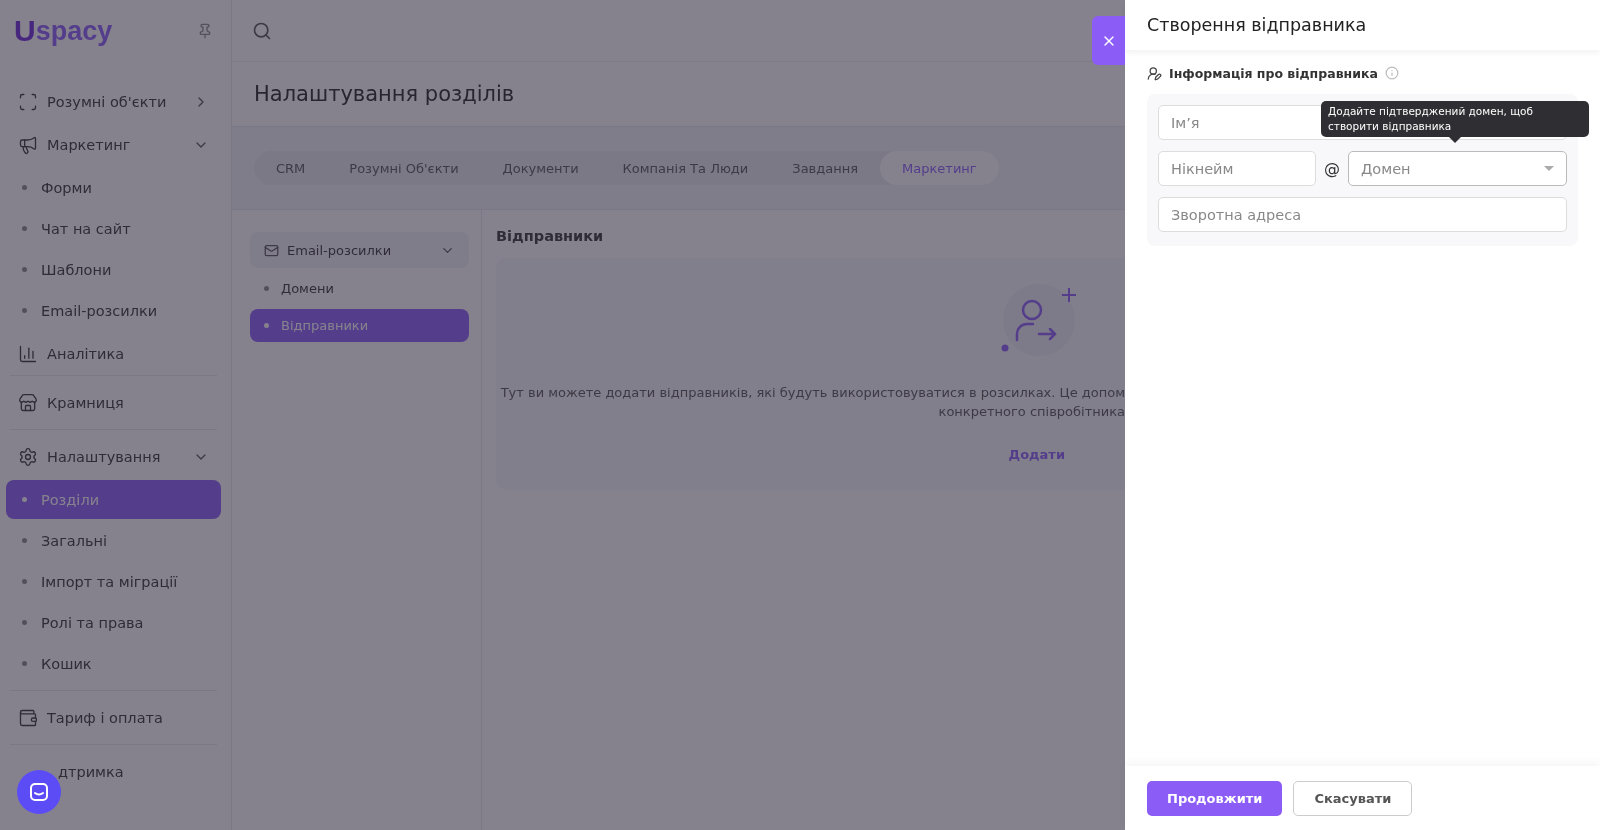 The width and height of the screenshot is (1600, 830). What do you see at coordinates (384, 94) in the screenshot?
I see `page-title: Налаштування розділів` at bounding box center [384, 94].